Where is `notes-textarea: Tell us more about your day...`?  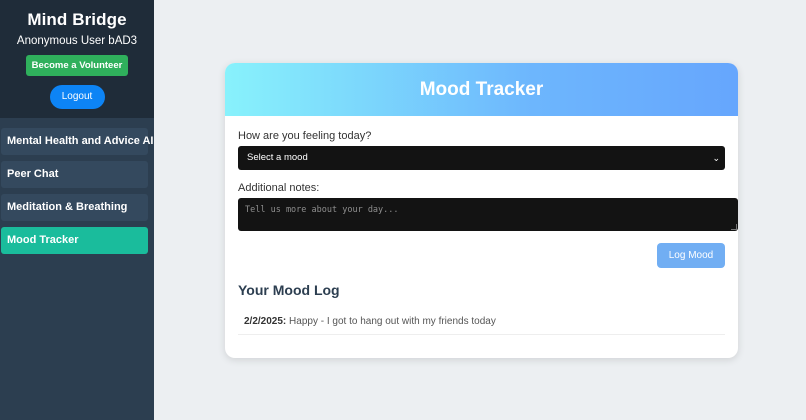
notes-textarea: Tell us more about your day... is located at coordinates (488, 214).